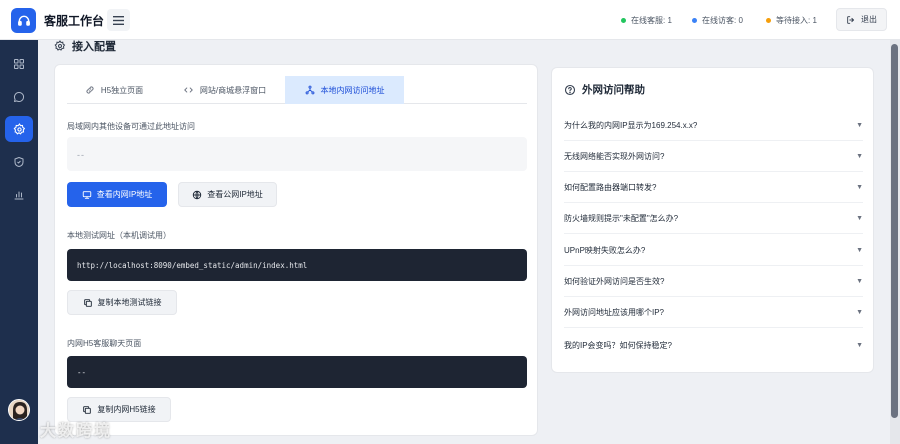 This screenshot has width=900, height=444. What do you see at coordinates (131, 126) in the screenshot?
I see `lan-address-label: 局域网内其他设备可通过此地址访问` at bounding box center [131, 126].